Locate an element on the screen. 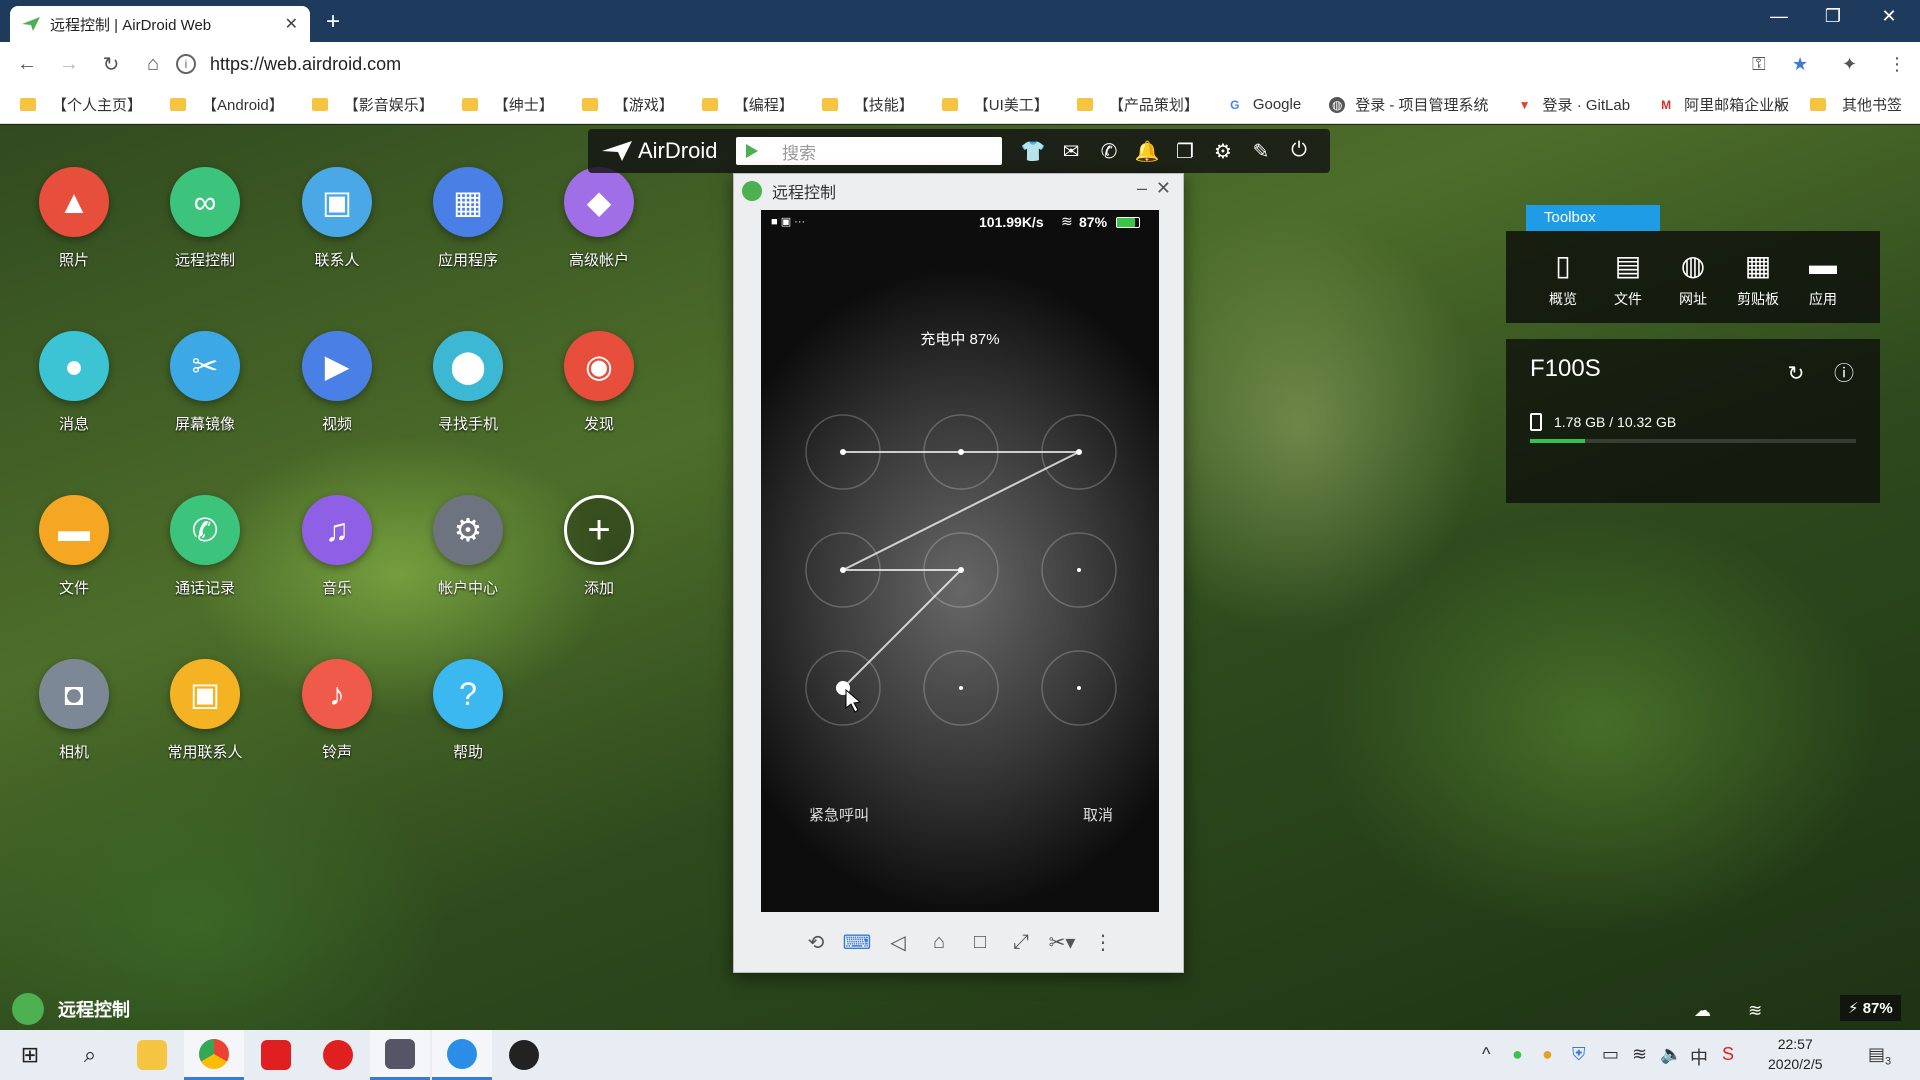 The width and height of the screenshot is (1920, 1080). wechat-tray-icon: ● is located at coordinates (1517, 1054).